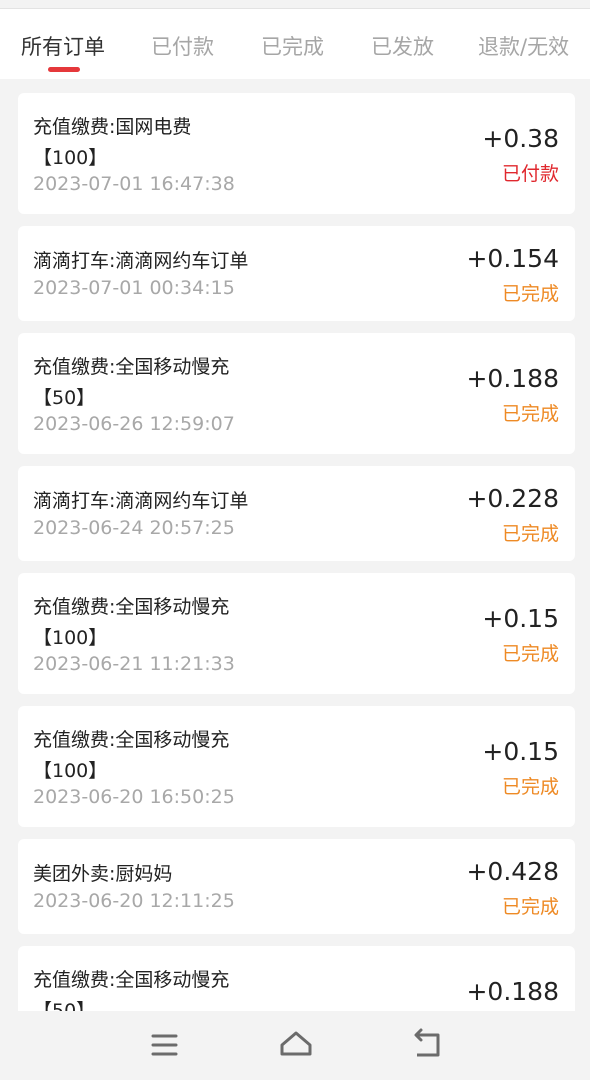 The width and height of the screenshot is (590, 1080). Describe the element at coordinates (296, 978) in the screenshot. I see `order-card: 充值缴费:全国移动慢充 【50】 +0.188` at that location.